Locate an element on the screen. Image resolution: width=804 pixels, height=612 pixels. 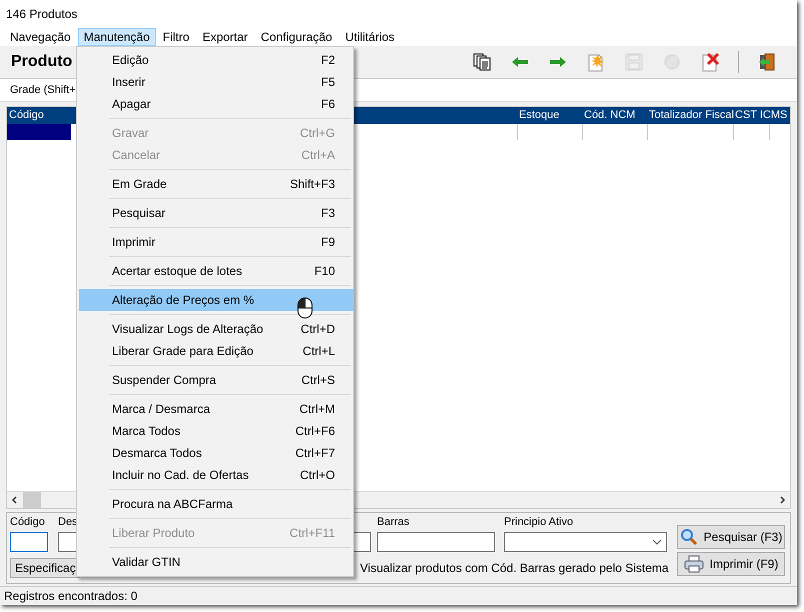
menu-item: Procura na ABCFarma is located at coordinates (215, 504).